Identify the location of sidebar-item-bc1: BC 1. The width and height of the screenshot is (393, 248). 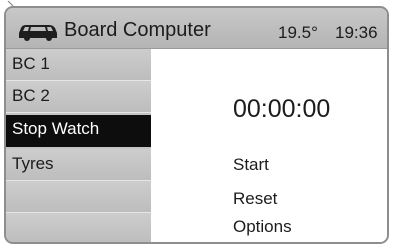
(78, 65).